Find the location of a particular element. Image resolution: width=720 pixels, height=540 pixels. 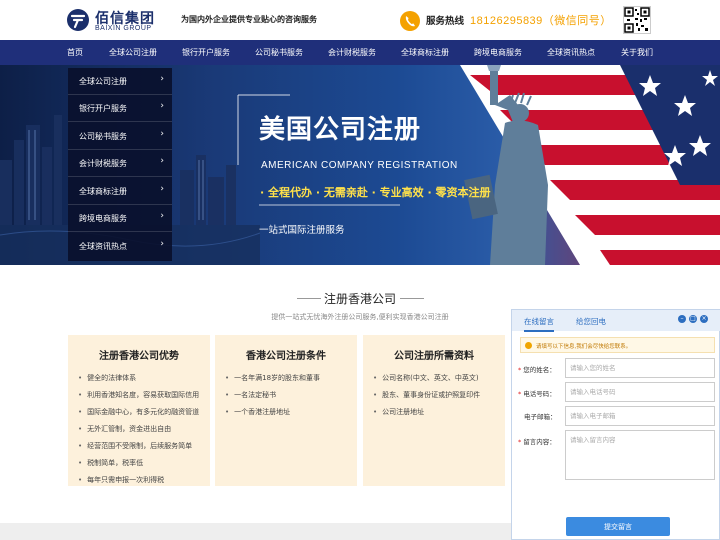

wechat-qr-code-icon is located at coordinates (637, 20).